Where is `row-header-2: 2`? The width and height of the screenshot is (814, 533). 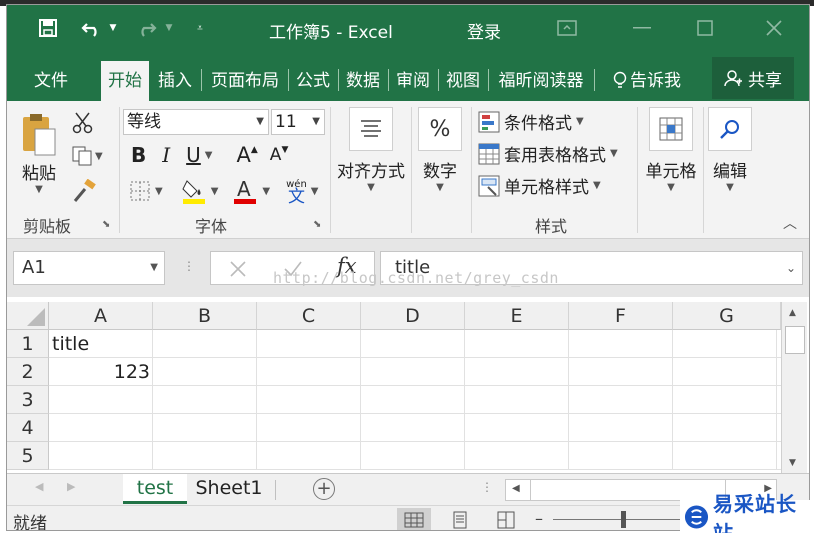
row-header-2: 2 is located at coordinates (28, 372).